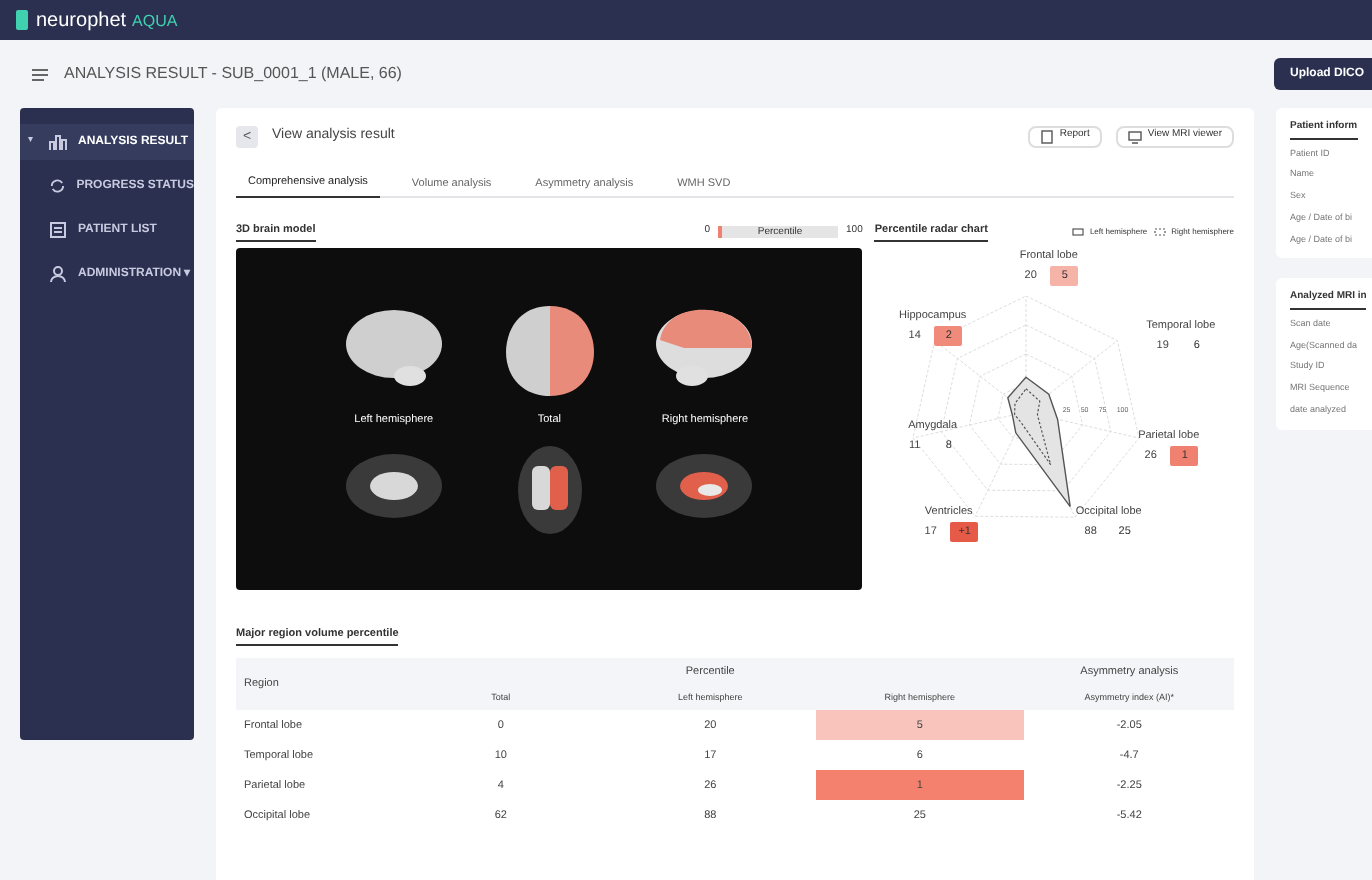  Describe the element at coordinates (58, 142) in the screenshot. I see `bar-chart-icon` at that location.